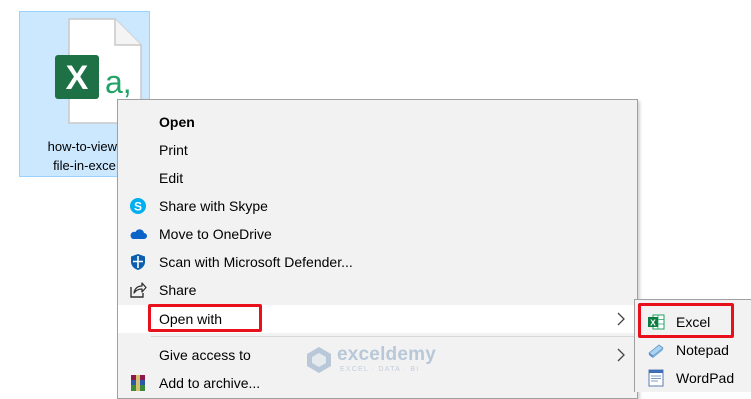  I want to click on menu-item-print: Print, so click(377, 150).